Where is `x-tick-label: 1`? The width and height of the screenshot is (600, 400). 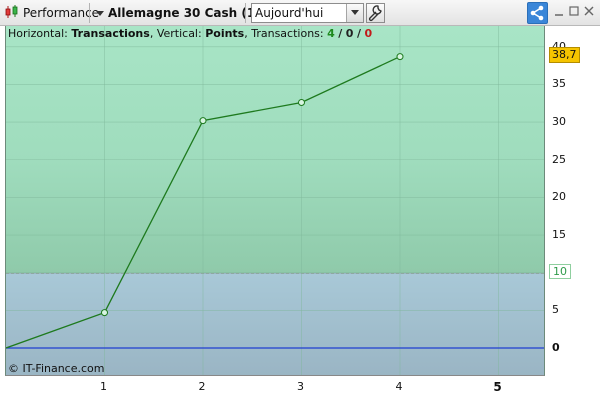
x-tick-label: 1 is located at coordinates (103, 386).